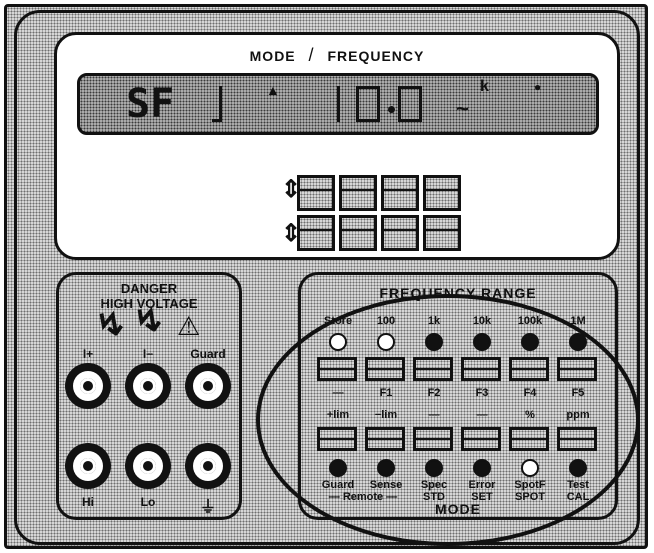 This screenshot has width=654, height=553. Describe the element at coordinates (530, 393) in the screenshot. I see `function-label-f4: F4` at that location.